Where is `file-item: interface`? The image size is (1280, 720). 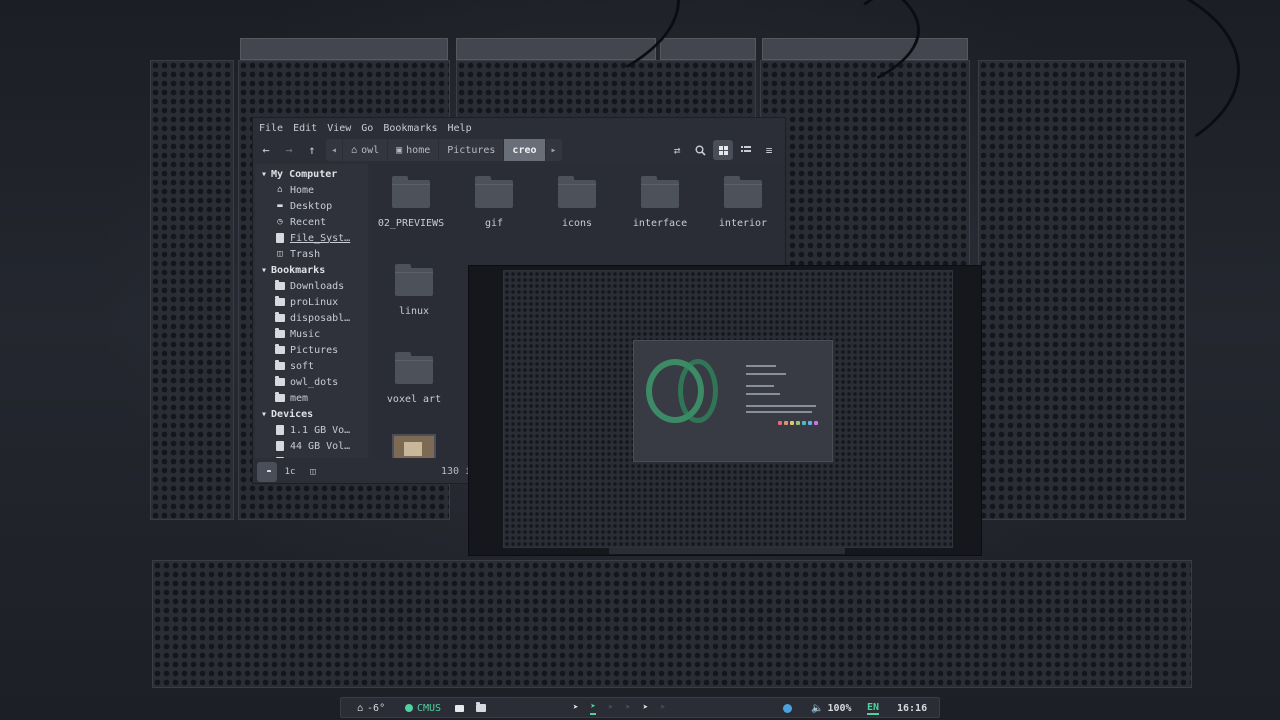
file-item: interface is located at coordinates (660, 202).